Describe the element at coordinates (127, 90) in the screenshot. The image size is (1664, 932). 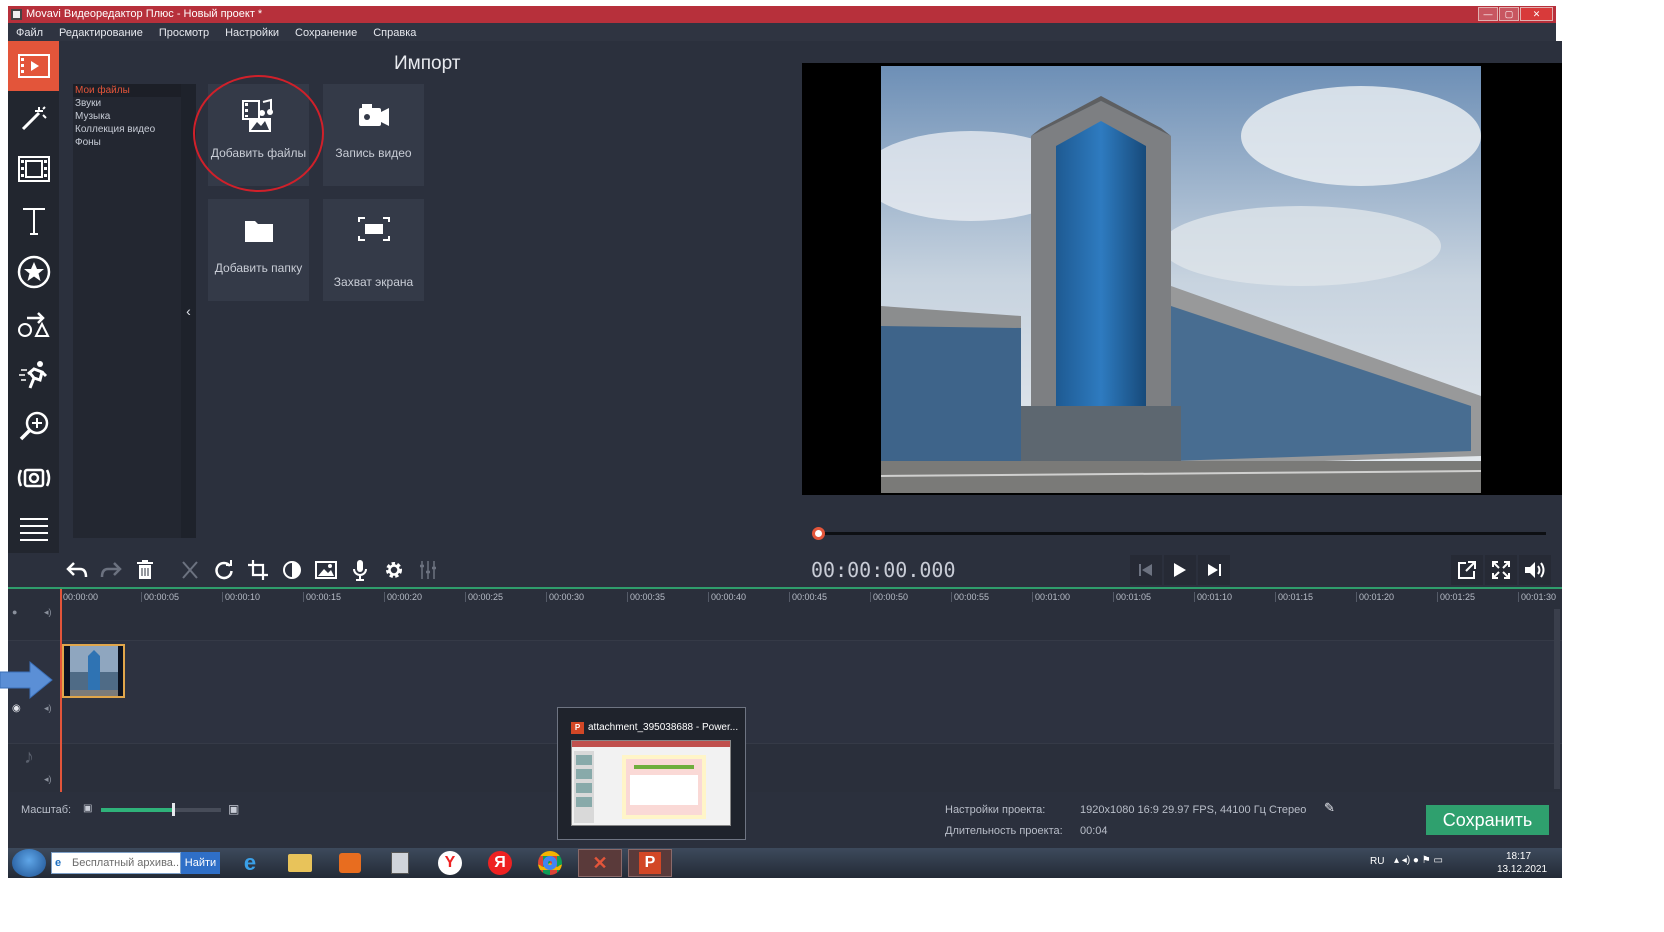
I see `category-my-files: Мои файлы` at that location.